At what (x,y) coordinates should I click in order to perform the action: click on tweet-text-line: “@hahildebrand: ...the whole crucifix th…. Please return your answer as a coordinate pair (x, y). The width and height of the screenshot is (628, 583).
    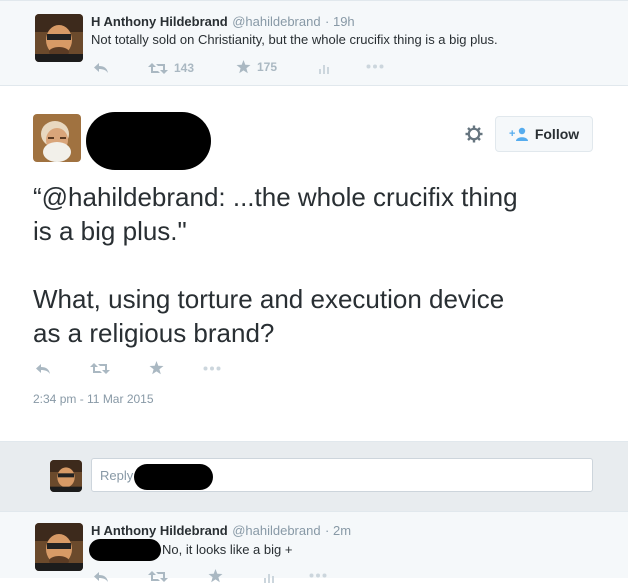
    Looking at the image, I should click on (275, 197).